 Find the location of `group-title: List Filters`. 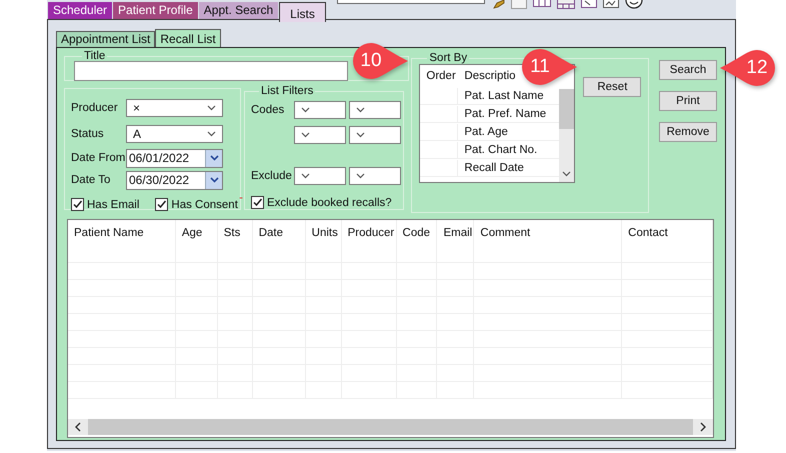

group-title: List Filters is located at coordinates (287, 91).